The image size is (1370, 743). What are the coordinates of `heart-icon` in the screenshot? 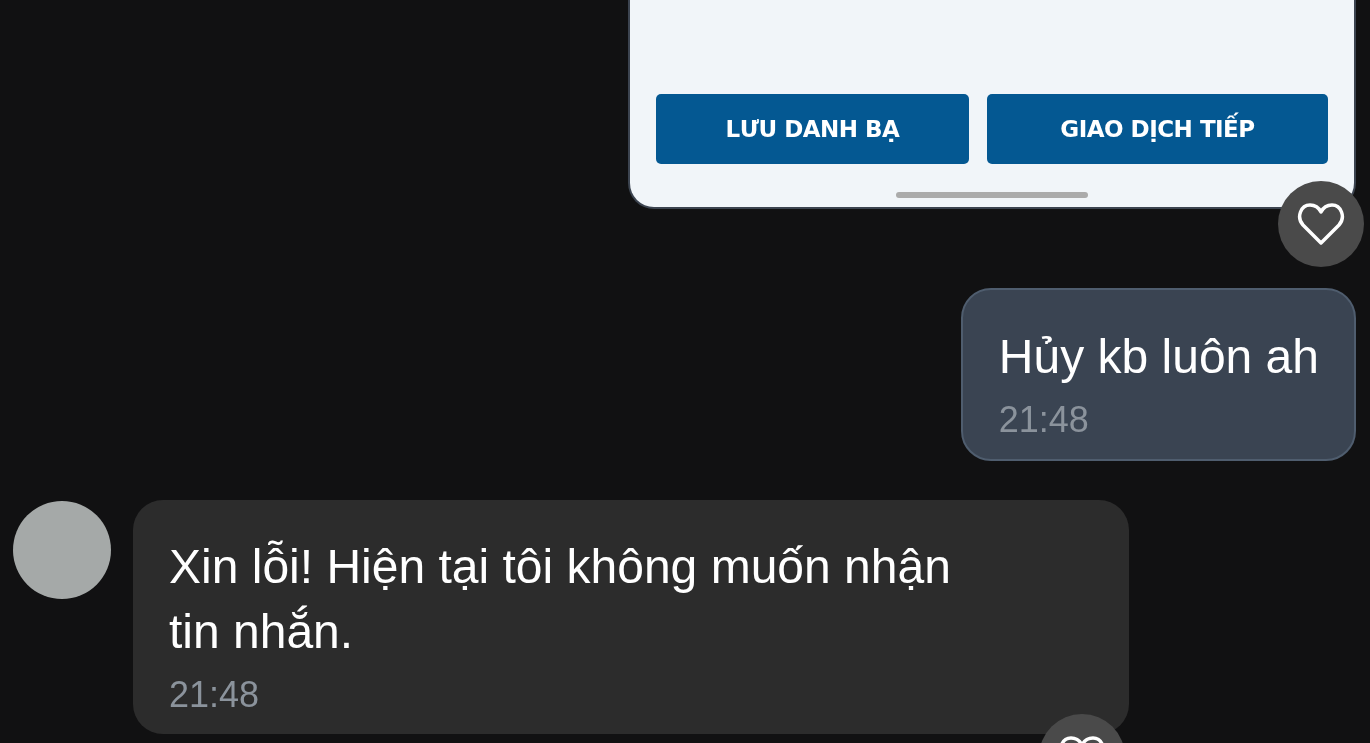 It's located at (1321, 224).